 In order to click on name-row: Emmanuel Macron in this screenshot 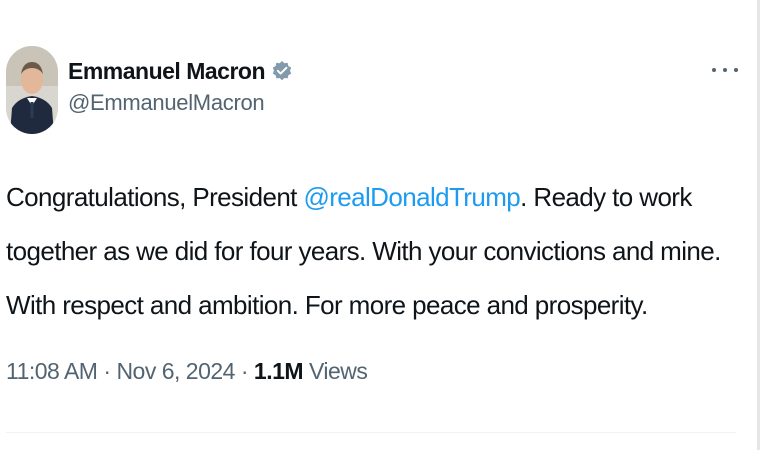, I will do `click(180, 71)`.